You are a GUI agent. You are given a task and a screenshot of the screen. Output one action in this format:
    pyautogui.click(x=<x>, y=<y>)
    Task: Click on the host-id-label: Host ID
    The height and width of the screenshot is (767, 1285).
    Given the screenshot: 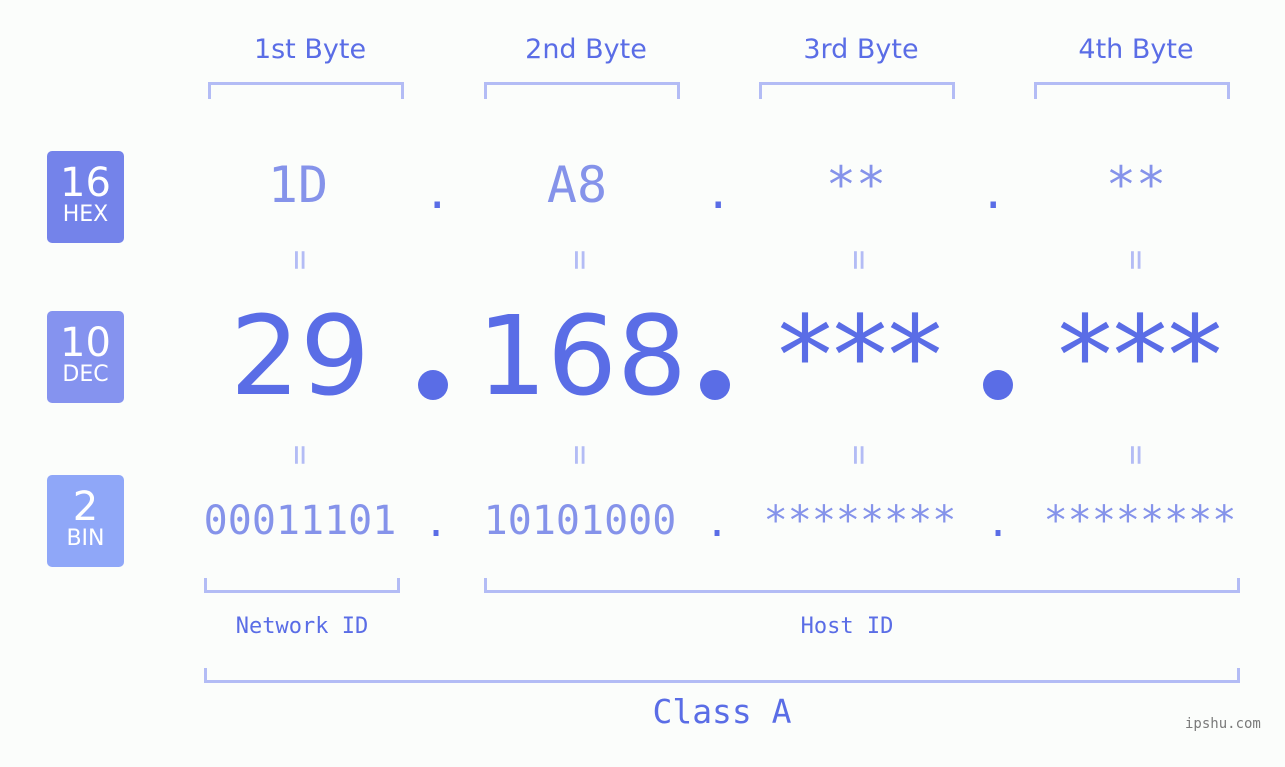 What is the action you would take?
    pyautogui.click(x=847, y=626)
    